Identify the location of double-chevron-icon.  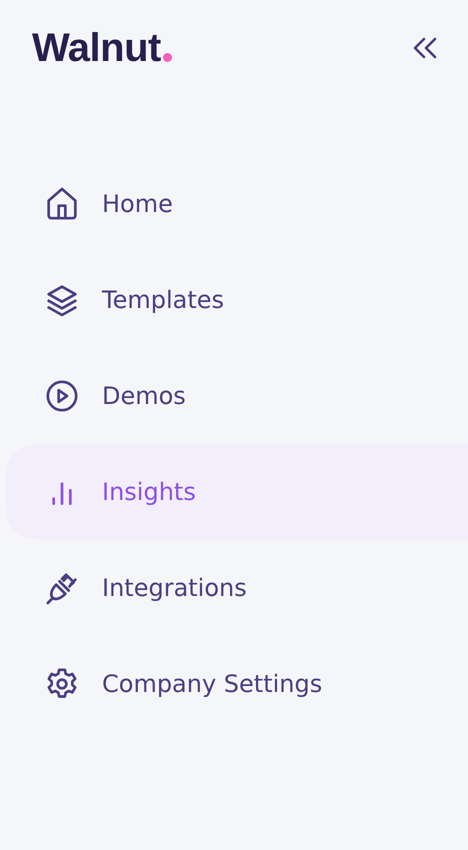
(425, 48).